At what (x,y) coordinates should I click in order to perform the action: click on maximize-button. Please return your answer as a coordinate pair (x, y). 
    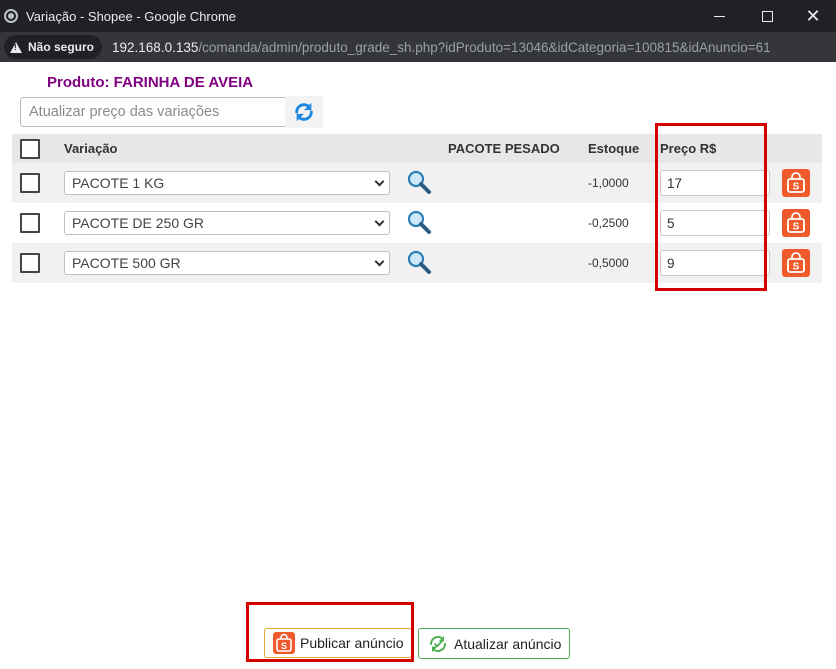
    Looking at the image, I should click on (767, 16).